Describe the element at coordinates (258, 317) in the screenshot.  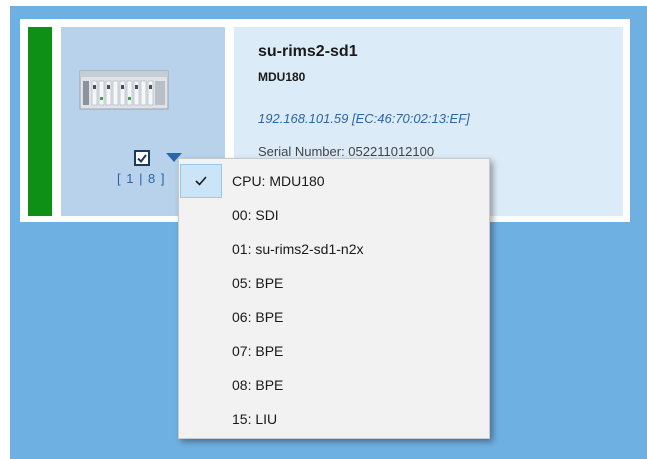
I see `menu-item-label: 06: BPE` at that location.